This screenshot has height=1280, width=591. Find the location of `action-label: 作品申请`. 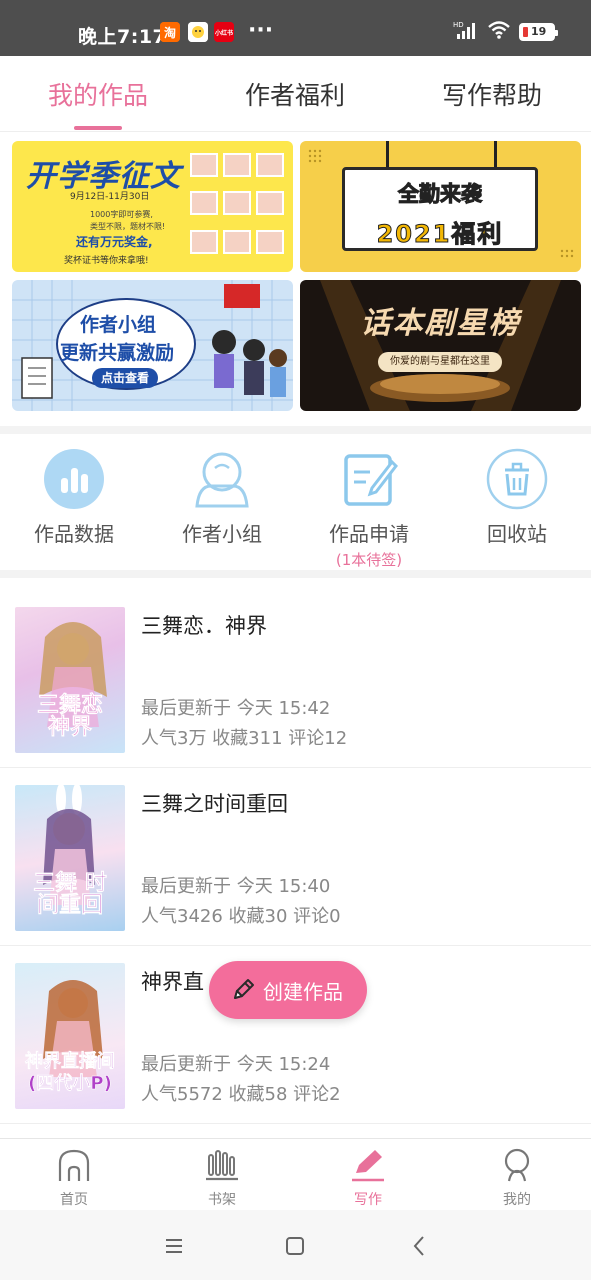

action-label: 作品申请 is located at coordinates (369, 534).